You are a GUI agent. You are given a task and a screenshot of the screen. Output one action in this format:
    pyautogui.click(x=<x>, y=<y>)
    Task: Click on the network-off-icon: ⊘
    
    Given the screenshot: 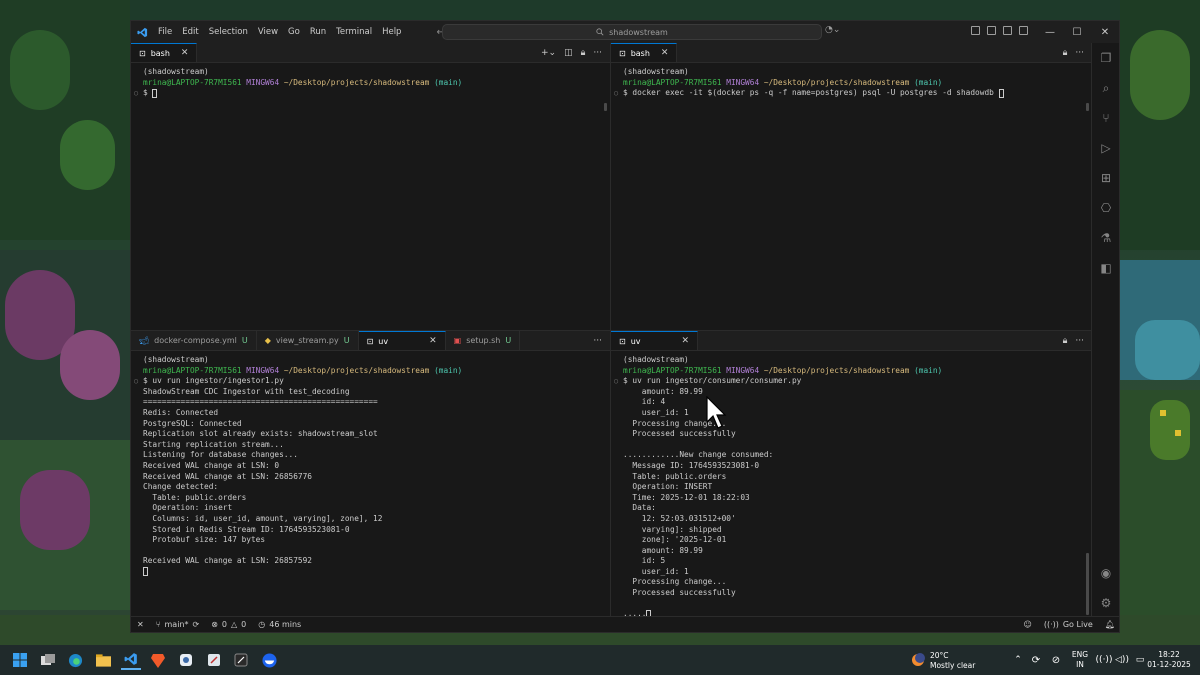 What is the action you would take?
    pyautogui.click(x=1056, y=660)
    